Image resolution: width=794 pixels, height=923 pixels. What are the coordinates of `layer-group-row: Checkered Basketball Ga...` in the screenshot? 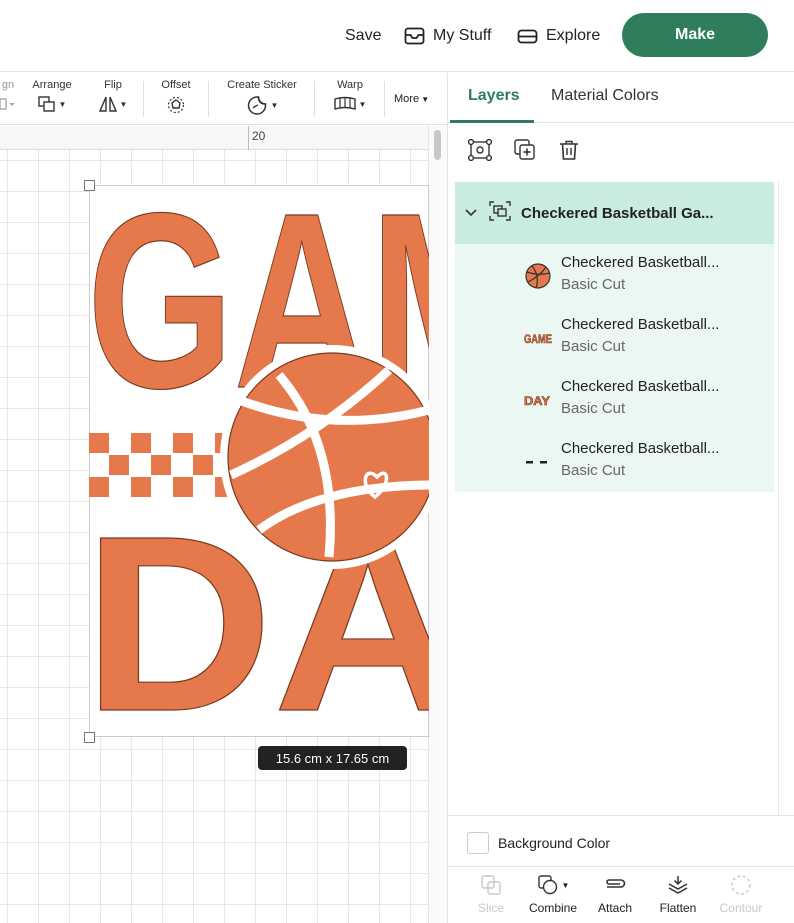 It's located at (614, 213).